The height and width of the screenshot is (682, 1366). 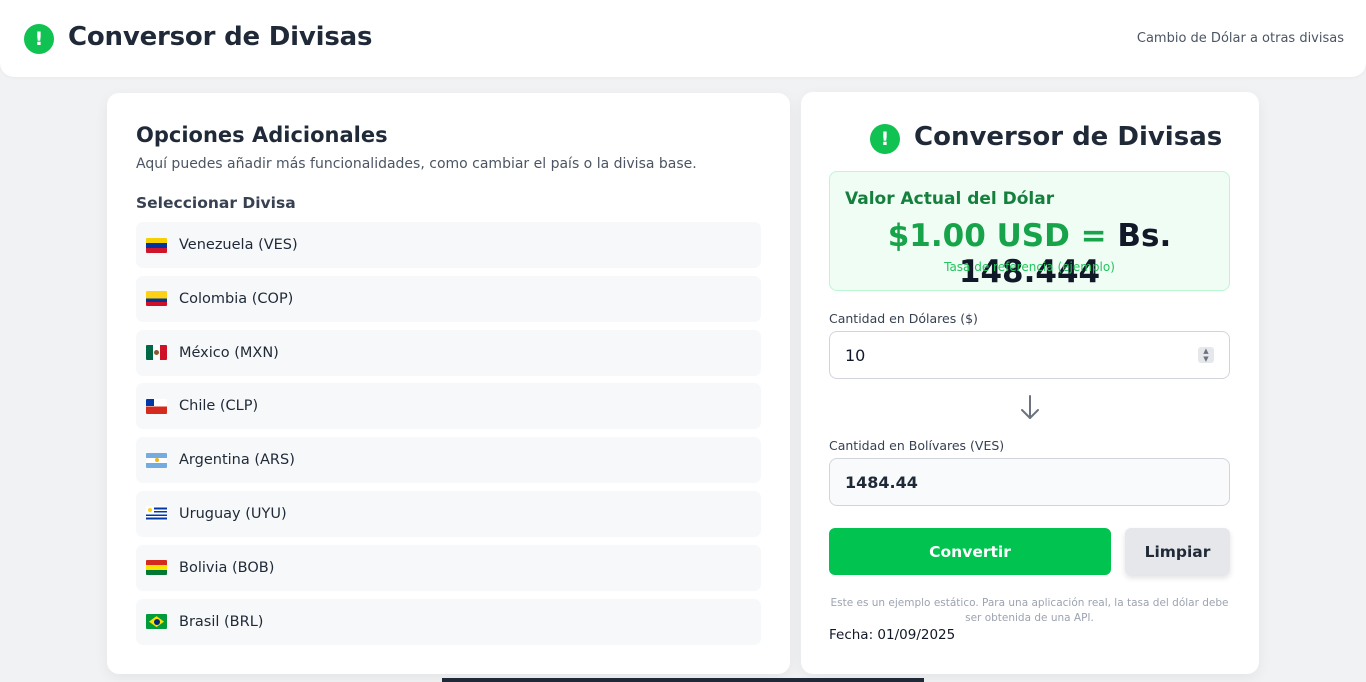 What do you see at coordinates (448, 245) in the screenshot?
I see `currency-item-venezuela: Venezuela (VES)` at bounding box center [448, 245].